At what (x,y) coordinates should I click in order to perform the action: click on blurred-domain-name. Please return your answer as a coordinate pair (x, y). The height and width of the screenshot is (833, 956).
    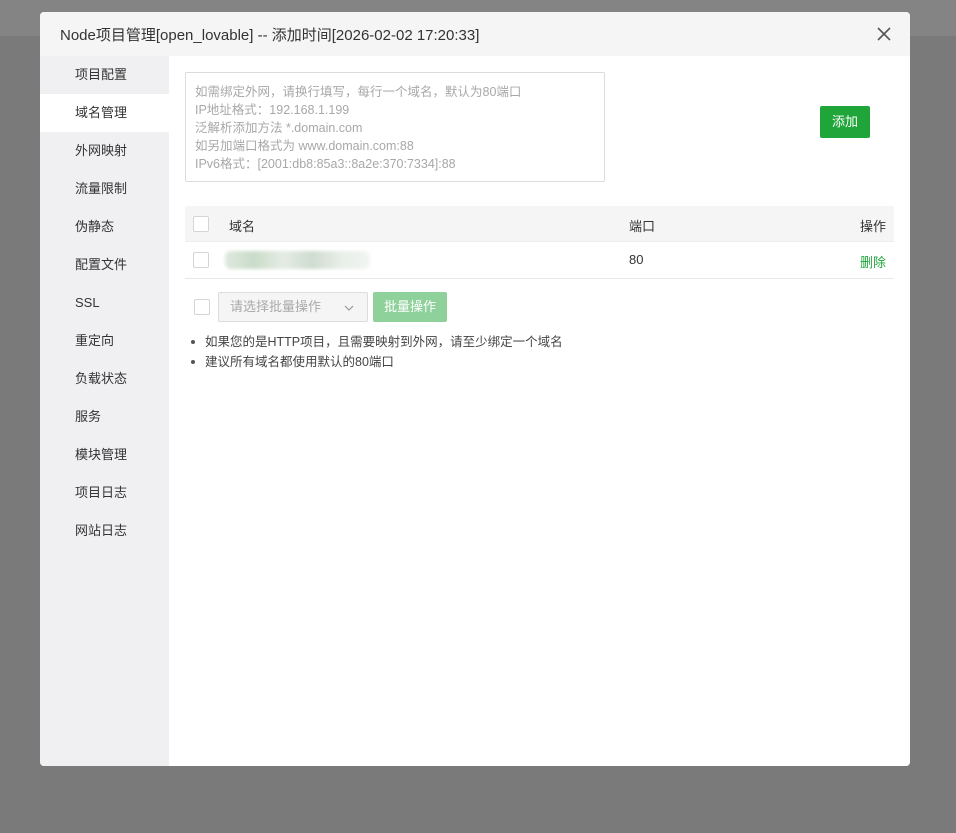
    Looking at the image, I should click on (297, 260).